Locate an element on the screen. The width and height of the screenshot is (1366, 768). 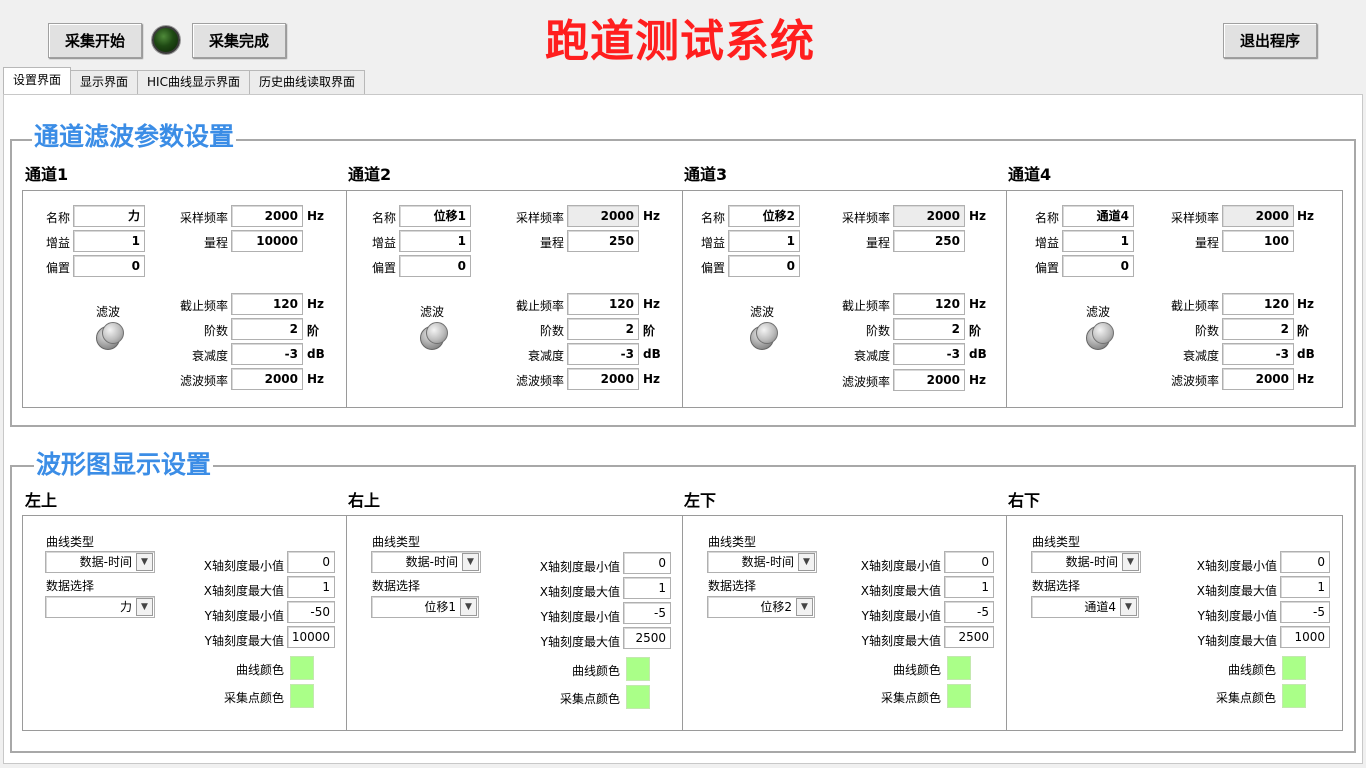
channel-name-field: 位移1 is located at coordinates (435, 216).